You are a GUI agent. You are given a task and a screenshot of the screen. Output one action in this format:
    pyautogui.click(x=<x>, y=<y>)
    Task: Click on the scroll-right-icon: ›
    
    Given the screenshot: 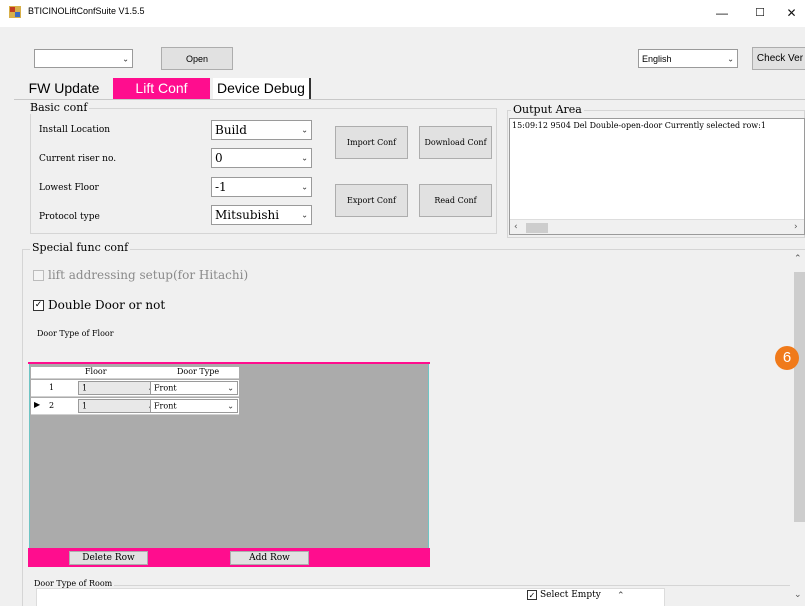 What is the action you would take?
    pyautogui.click(x=796, y=227)
    